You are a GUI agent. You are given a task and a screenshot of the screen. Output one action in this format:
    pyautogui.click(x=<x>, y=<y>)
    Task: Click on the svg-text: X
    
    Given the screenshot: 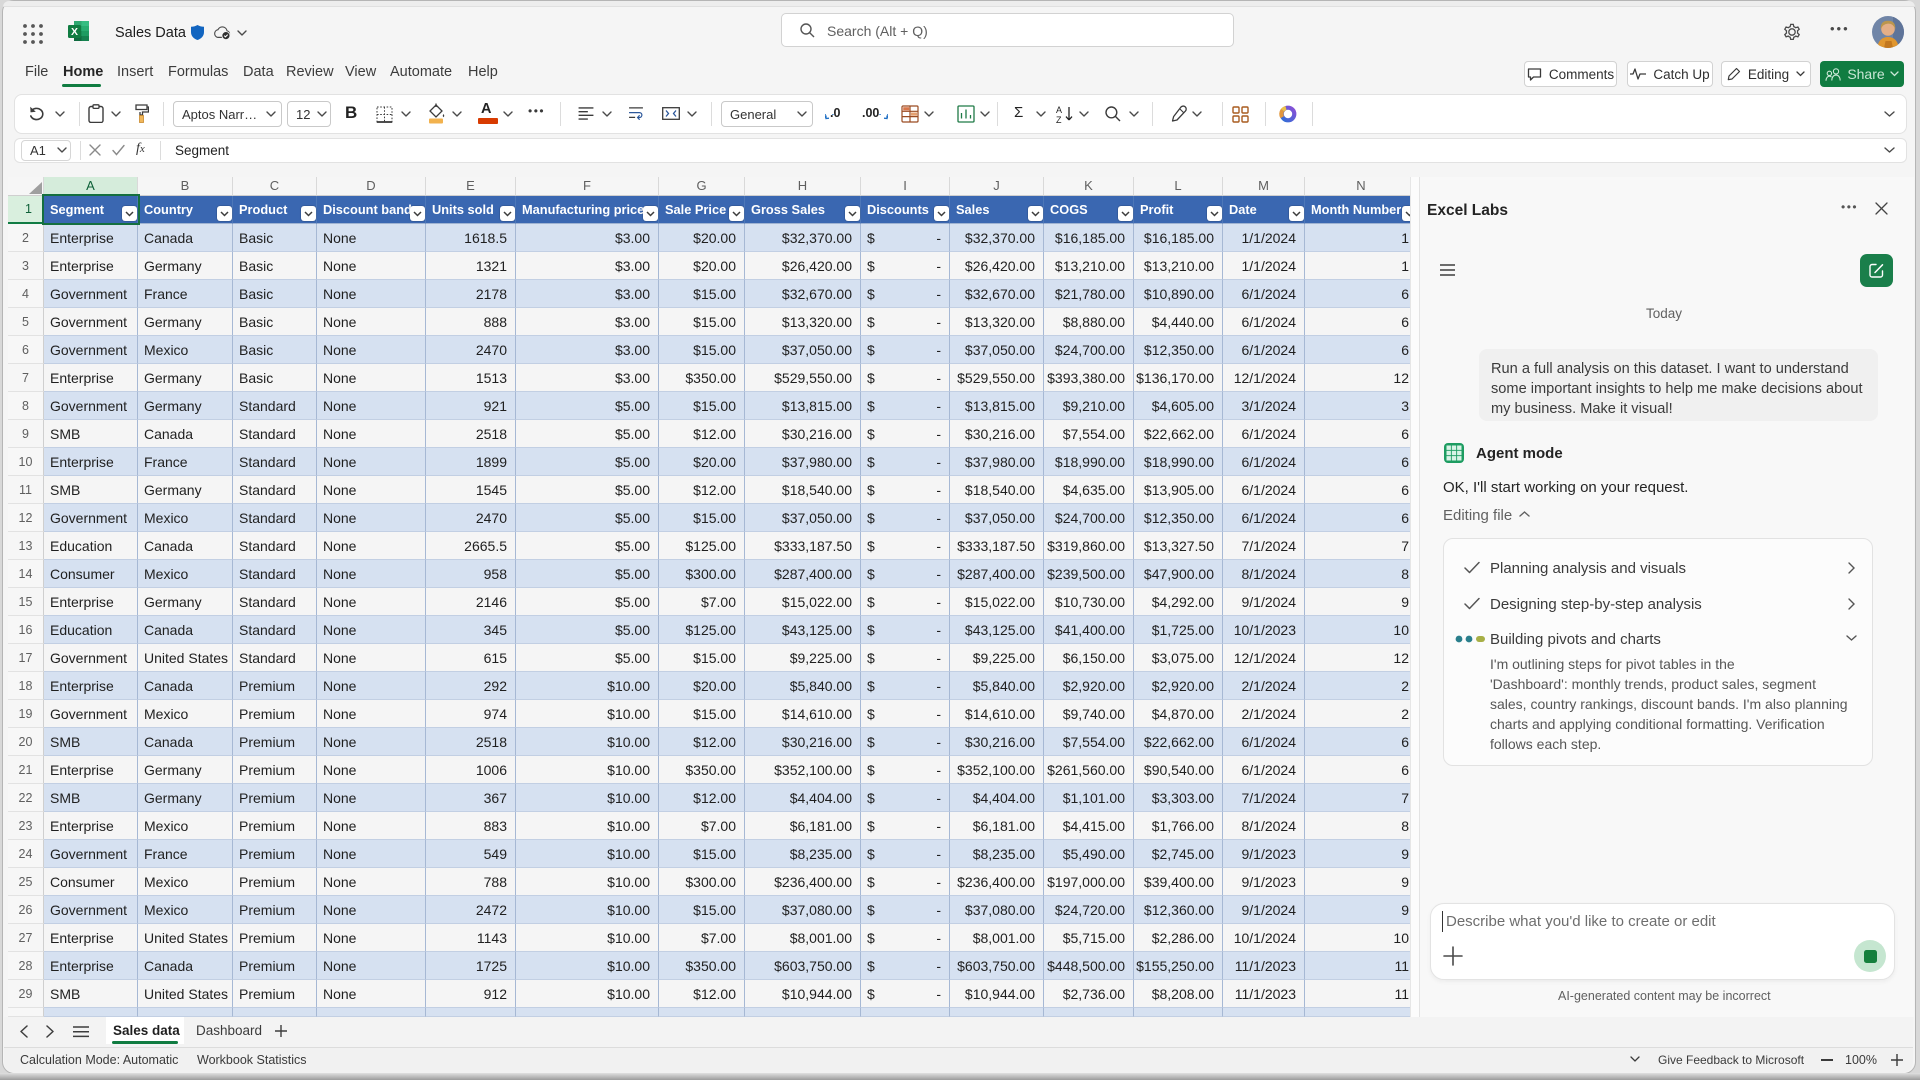 What is the action you would take?
    pyautogui.click(x=74, y=32)
    